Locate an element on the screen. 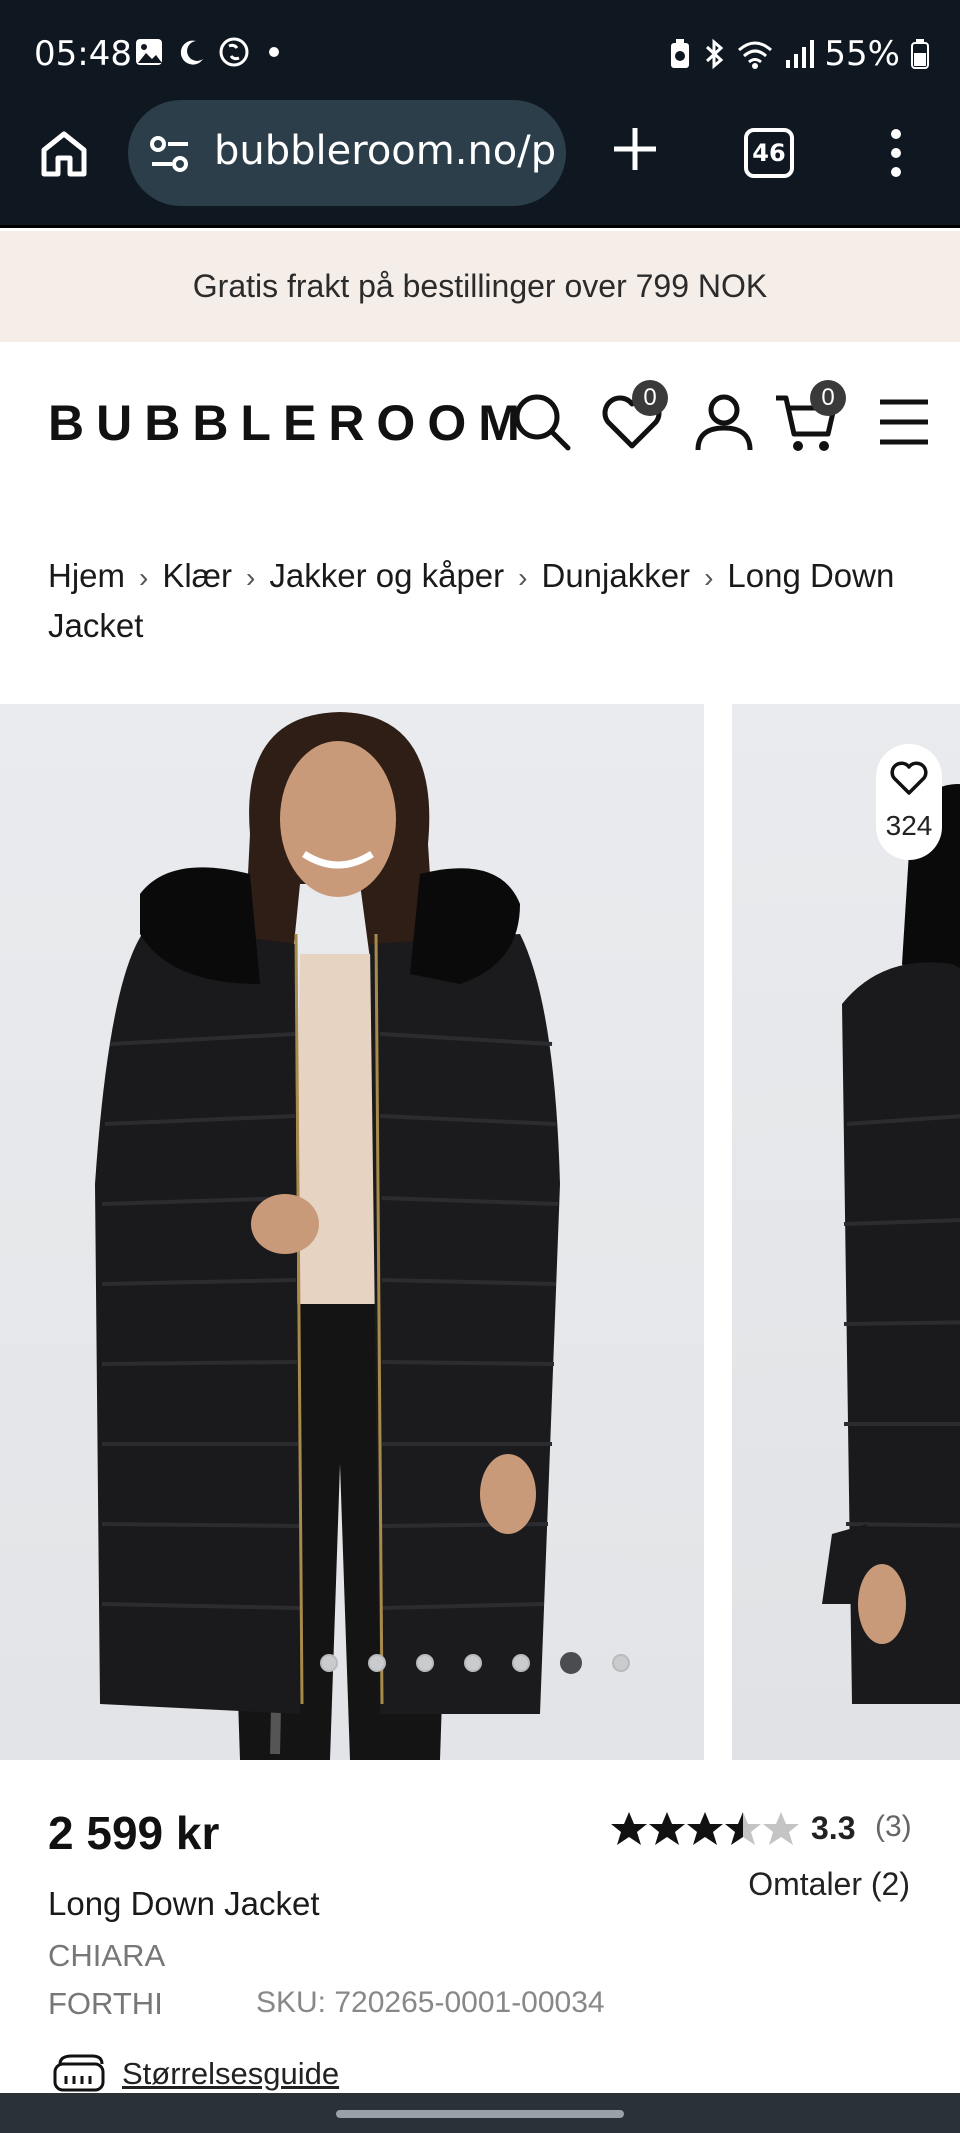  shazam-icon is located at coordinates (234, 52).